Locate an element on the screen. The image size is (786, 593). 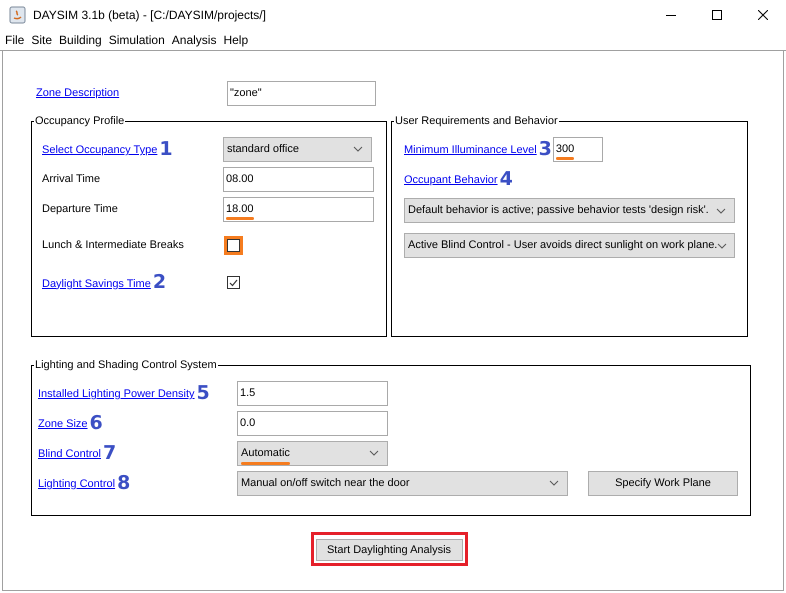
text-field: 1.5 is located at coordinates (312, 393).